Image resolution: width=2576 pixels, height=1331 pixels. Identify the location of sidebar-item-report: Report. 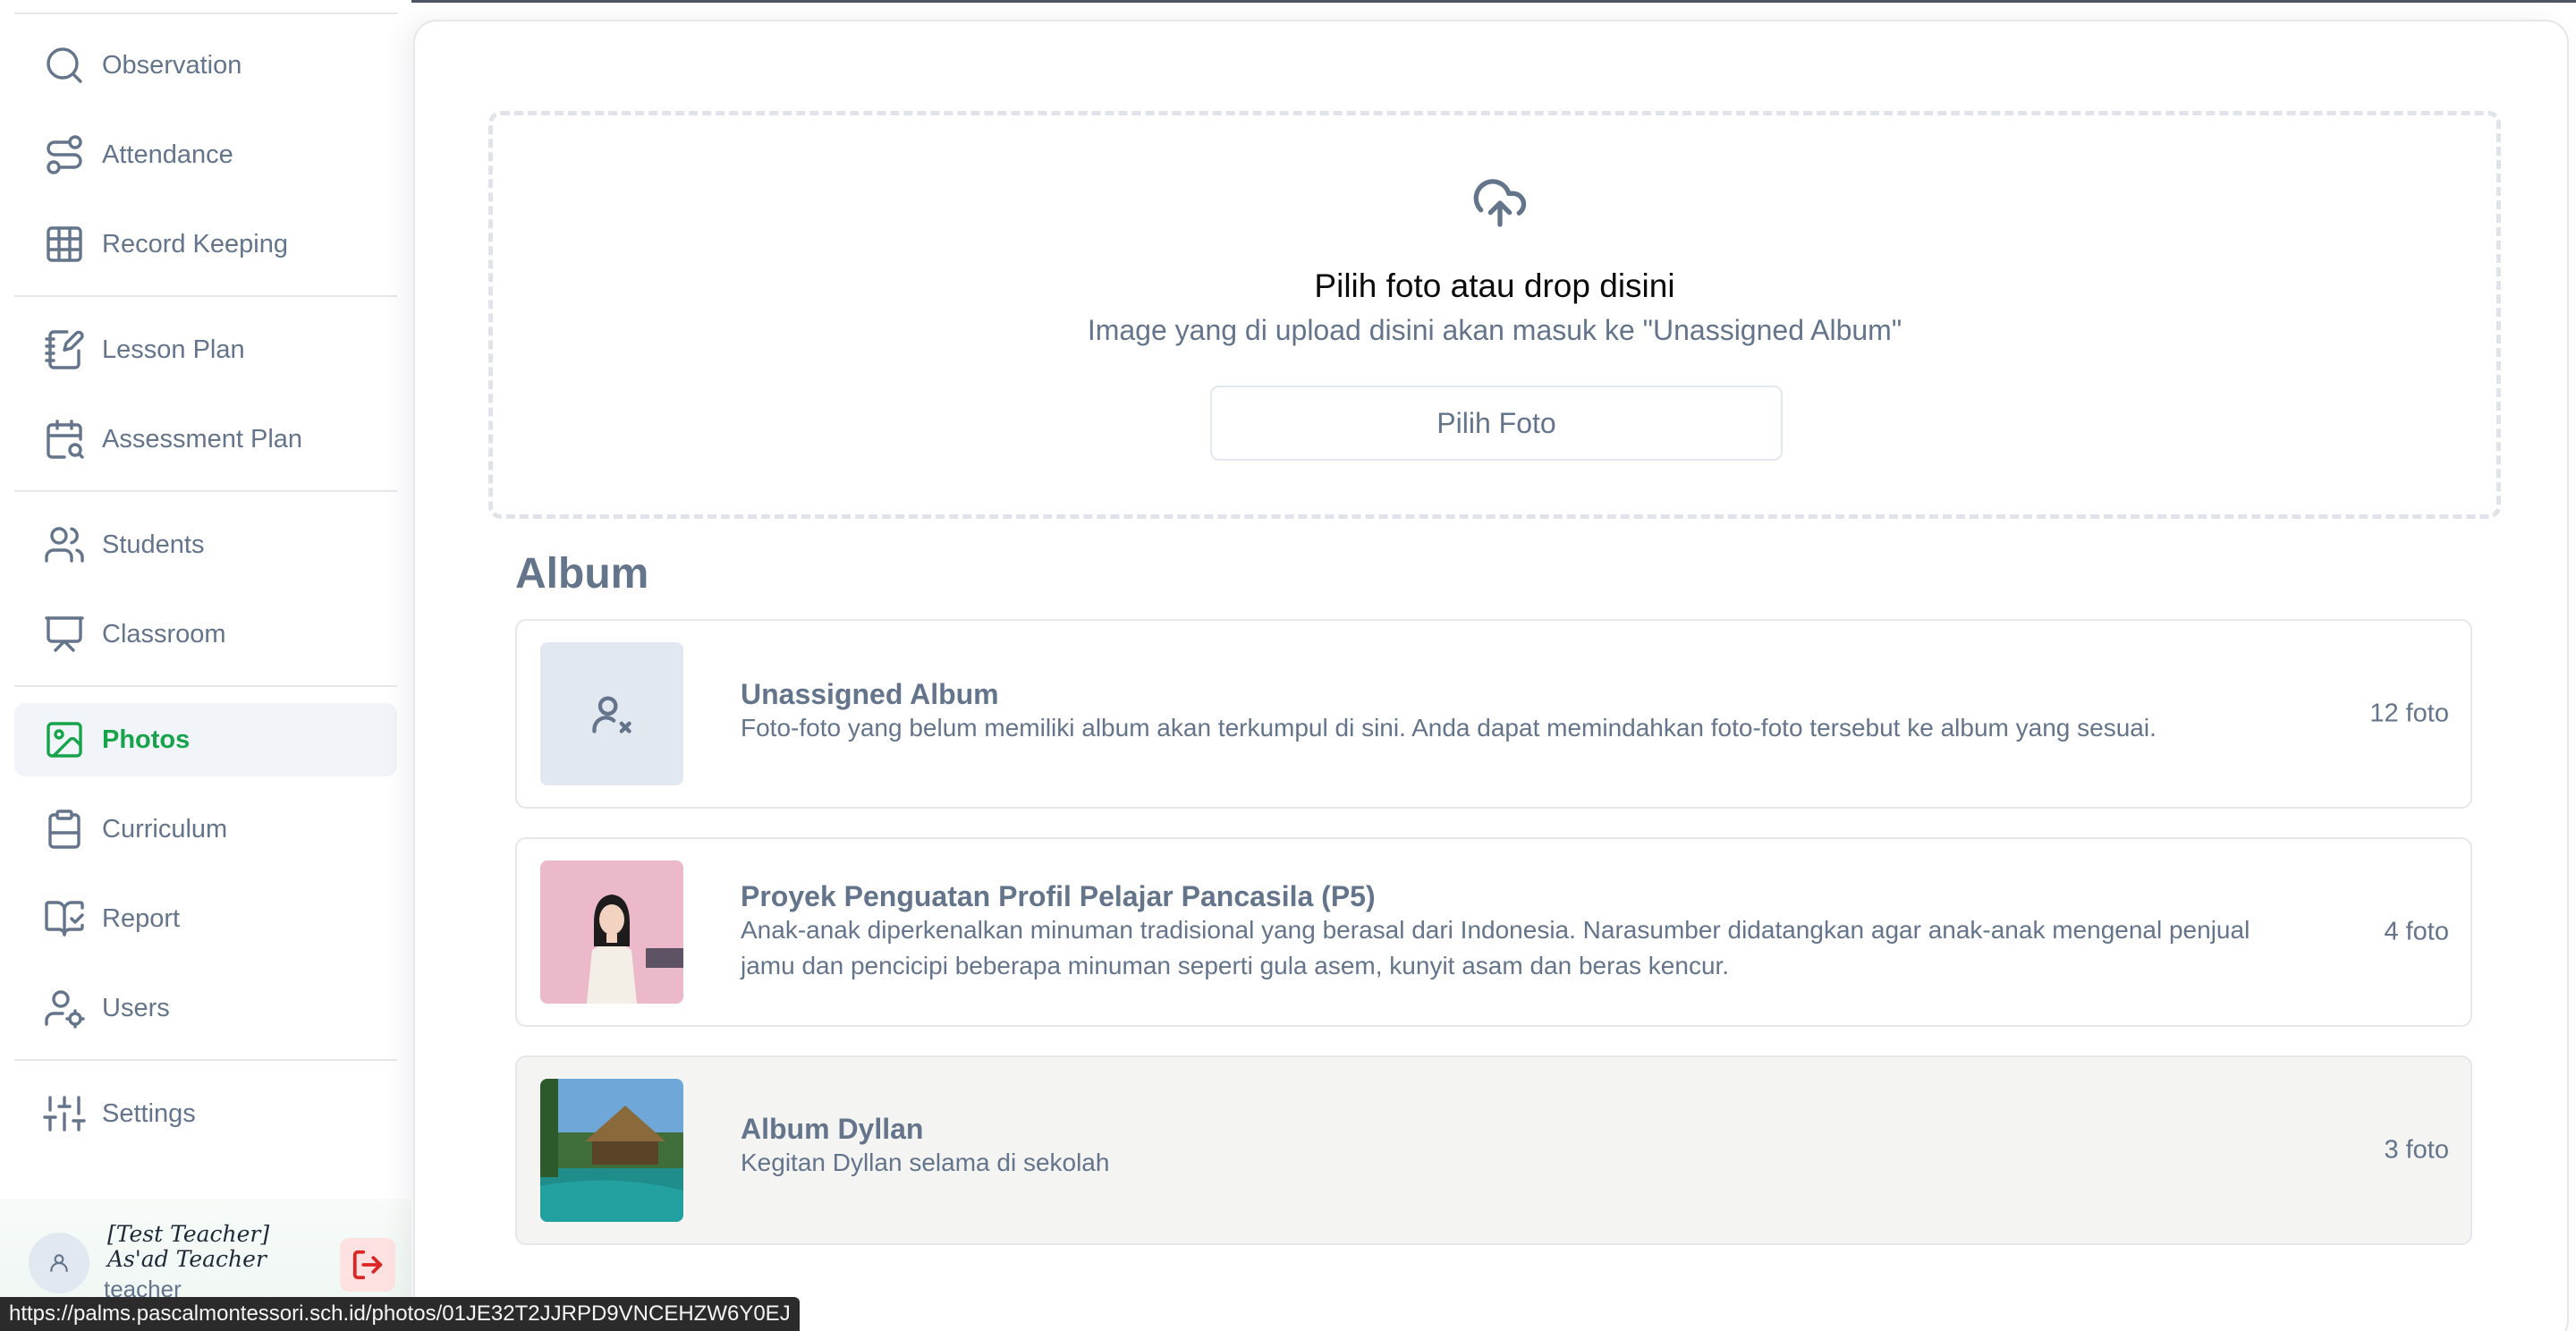
(205, 919).